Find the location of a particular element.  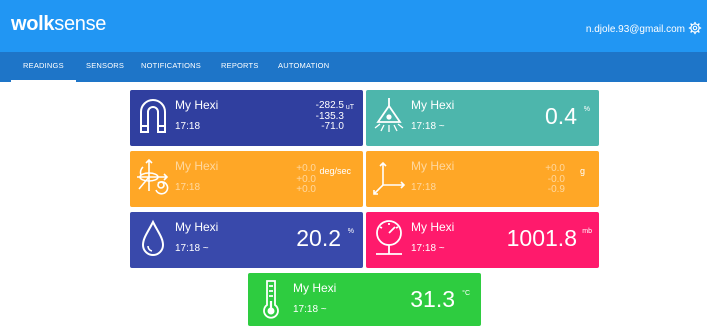

reading-z: -71.0 is located at coordinates (332, 126).